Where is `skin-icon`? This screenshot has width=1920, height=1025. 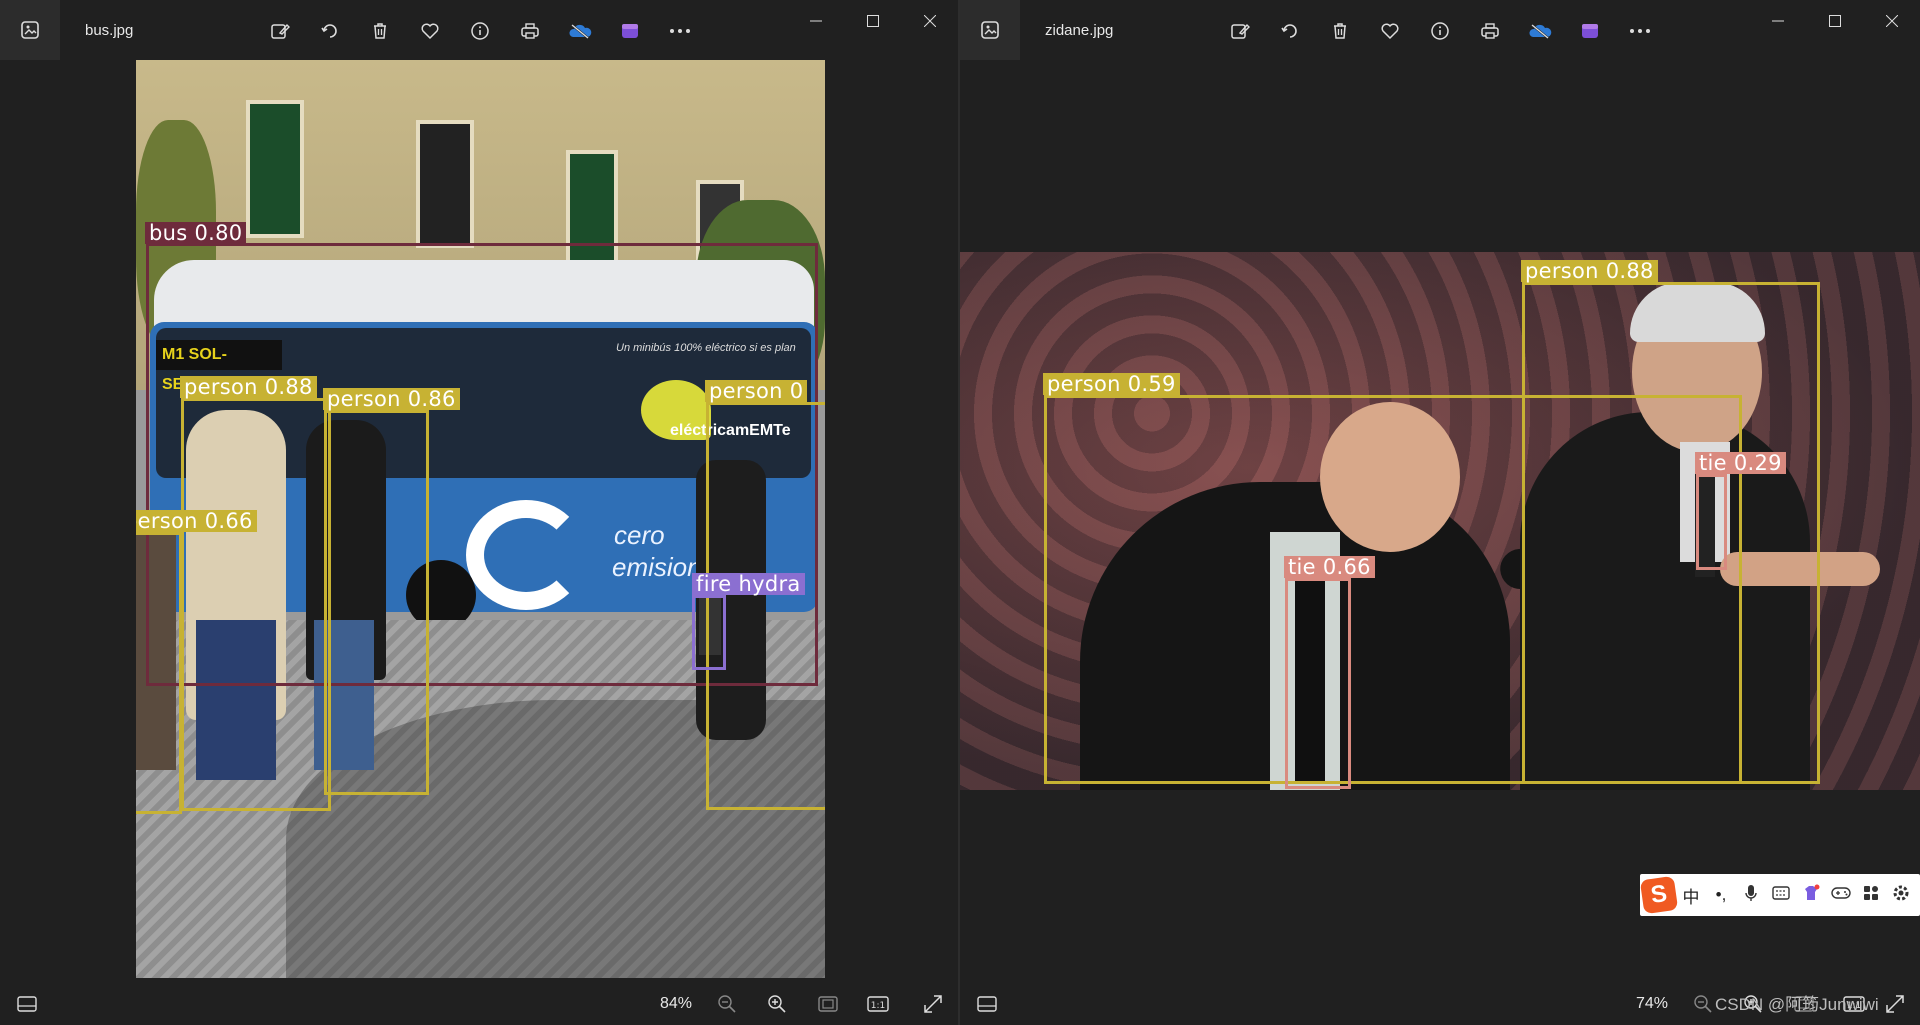
skin-icon is located at coordinates (1811, 895).